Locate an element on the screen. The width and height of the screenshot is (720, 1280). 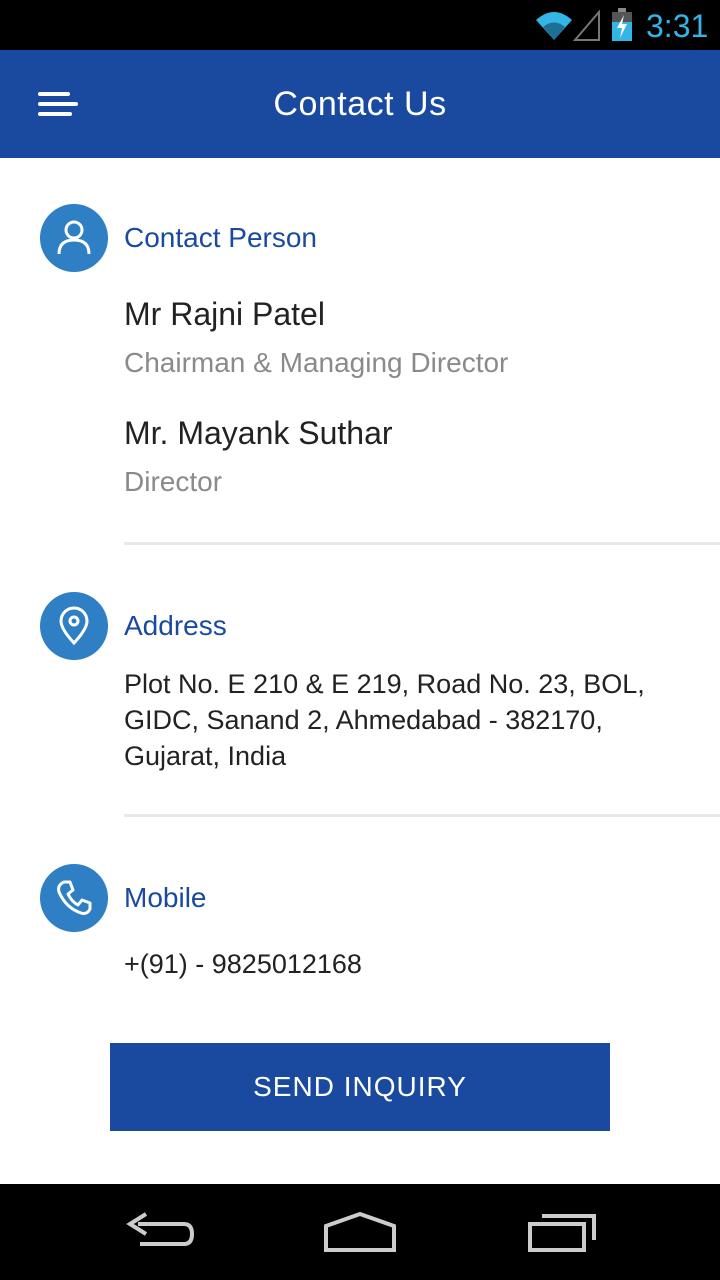
address-line: GIDC, Sanand 2, Ahmedabad - 382170, is located at coordinates (363, 720).